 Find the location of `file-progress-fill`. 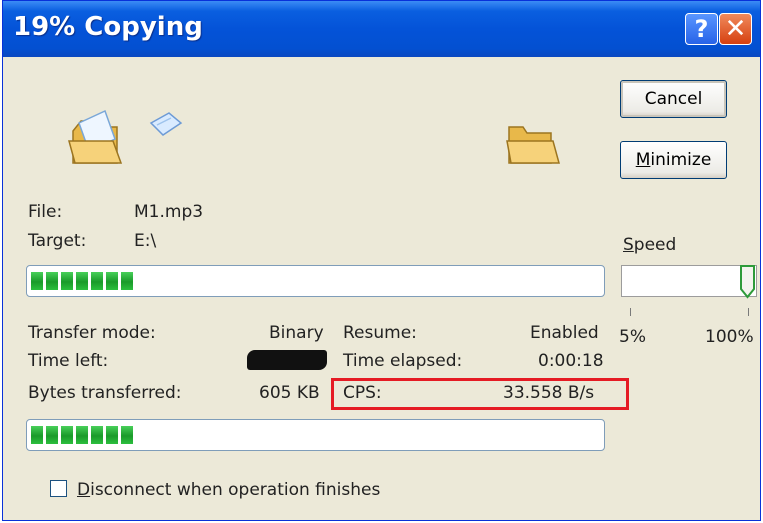

file-progress-fill is located at coordinates (82, 281).